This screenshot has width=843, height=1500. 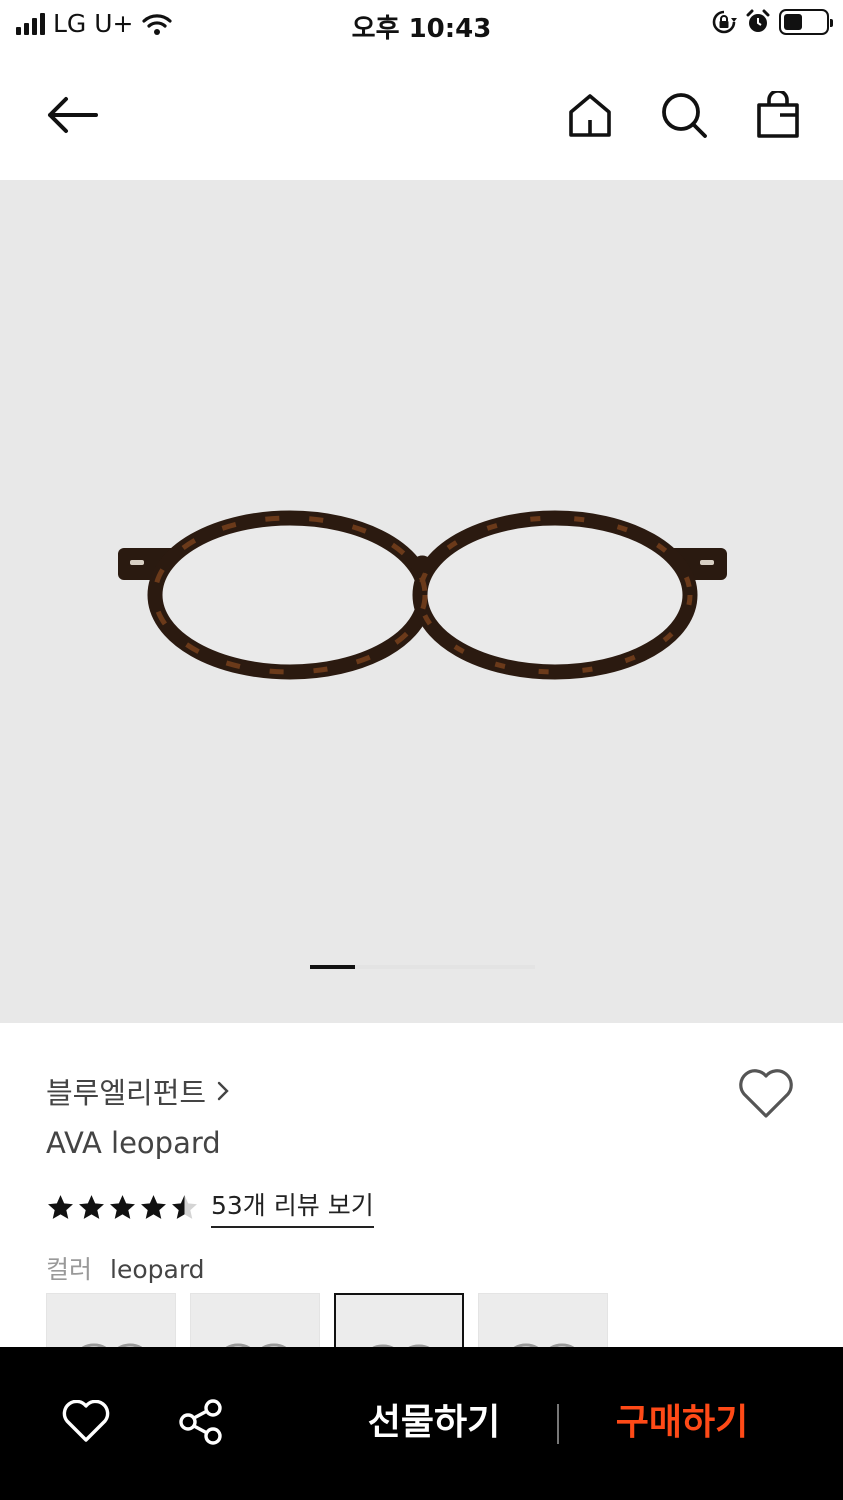 I want to click on color-label: 컬러, so click(x=69, y=1269).